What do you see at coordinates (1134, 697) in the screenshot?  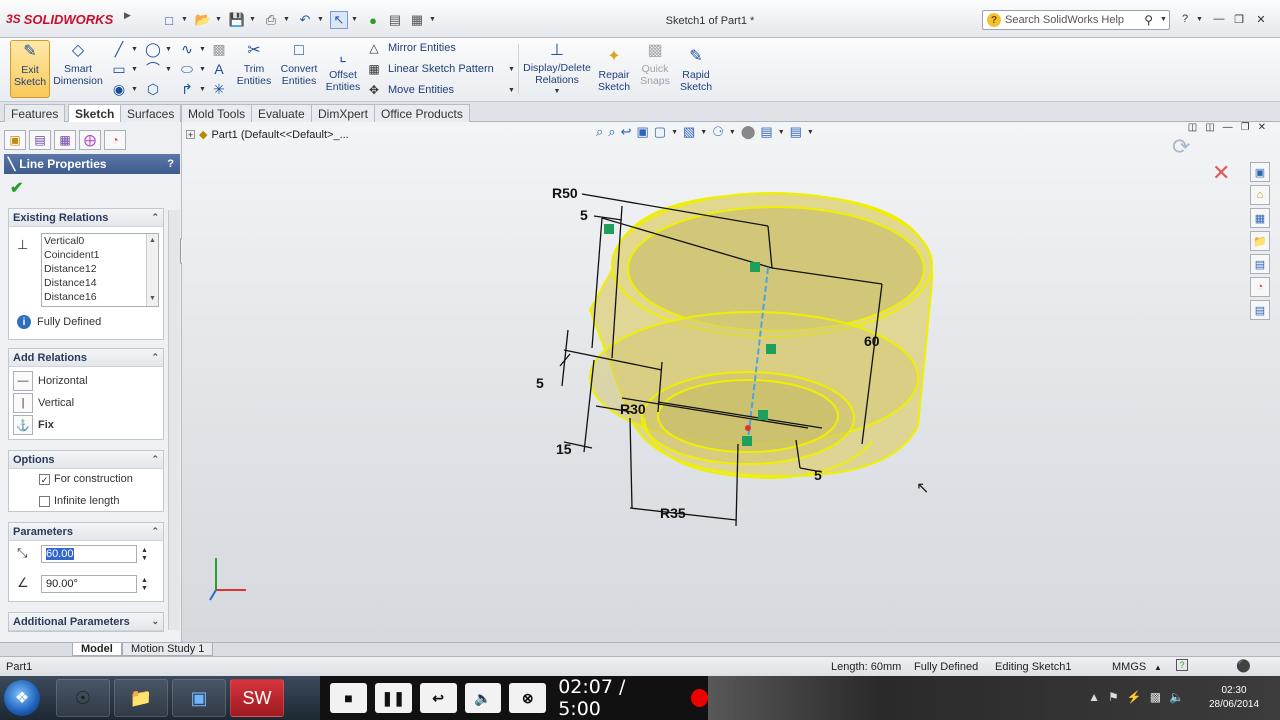 I see `power-icon: ⚡` at bounding box center [1134, 697].